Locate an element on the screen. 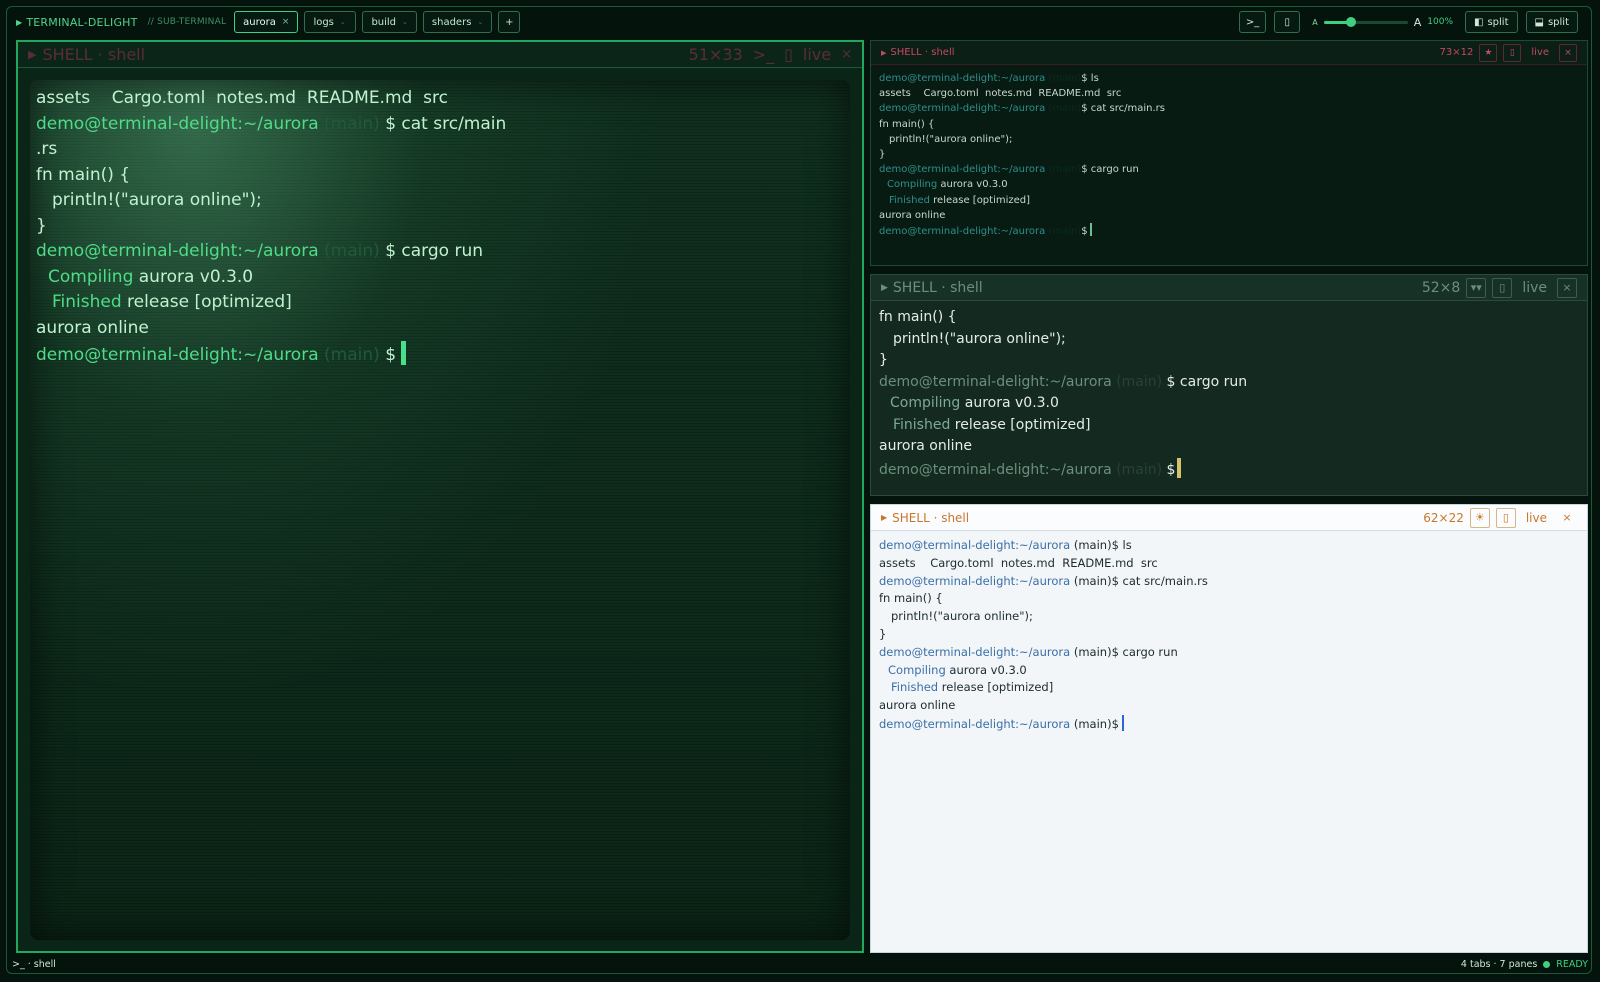 Image resolution: width=1600 pixels, height=982 pixels. command: cat src/main.rs is located at coordinates (1126, 109).